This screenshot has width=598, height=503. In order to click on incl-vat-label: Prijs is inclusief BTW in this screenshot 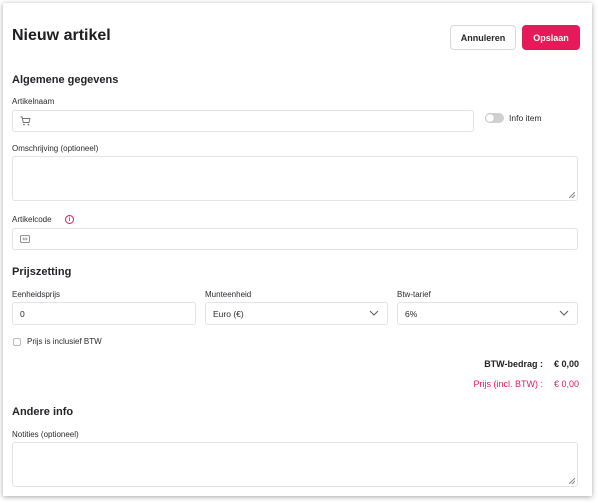, I will do `click(64, 341)`.